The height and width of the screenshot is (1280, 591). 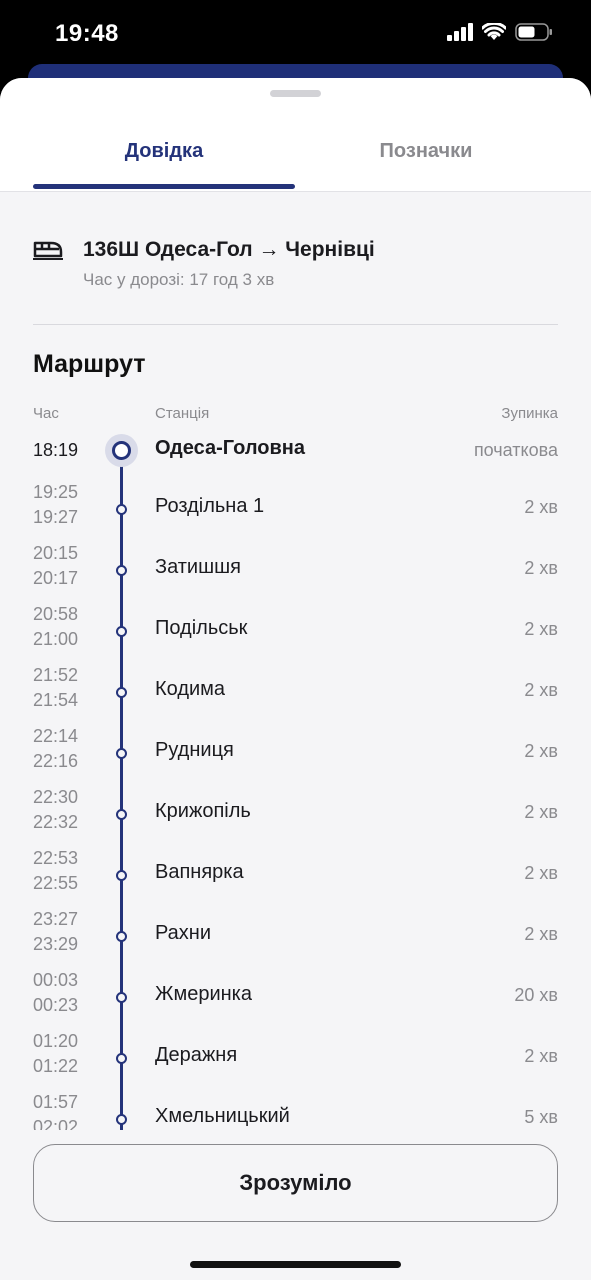 What do you see at coordinates (56, 919) in the screenshot?
I see `arrival-time: 23:27` at bounding box center [56, 919].